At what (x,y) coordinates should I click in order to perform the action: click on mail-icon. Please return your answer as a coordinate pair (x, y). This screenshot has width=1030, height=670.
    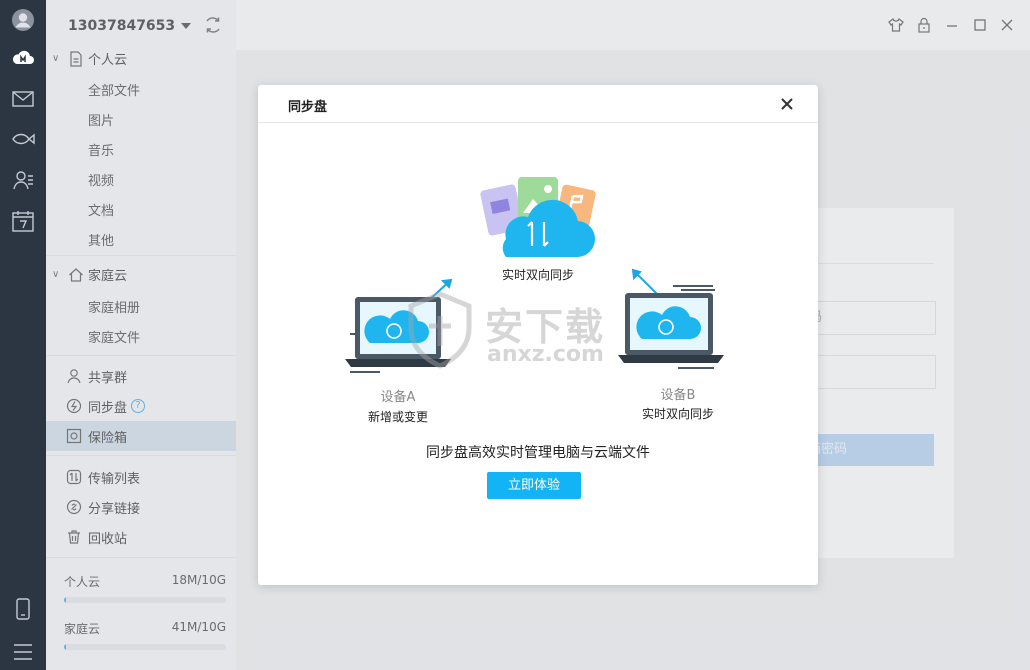
    Looking at the image, I should click on (23, 99).